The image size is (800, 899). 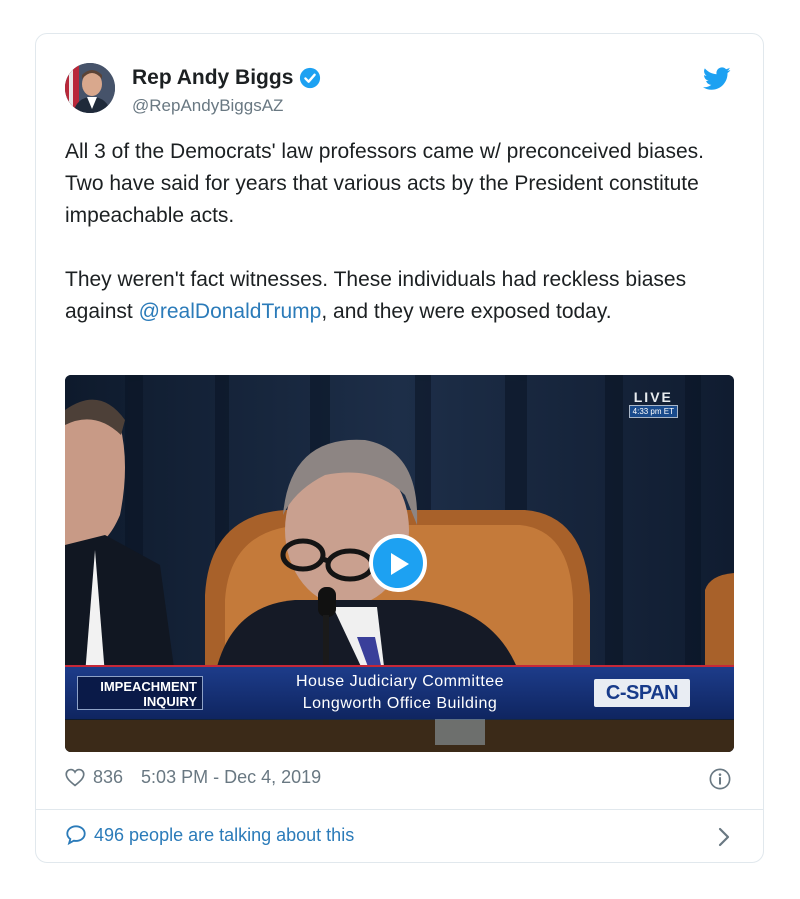 I want to click on author-name: Rep Andy Biggs, so click(x=212, y=78).